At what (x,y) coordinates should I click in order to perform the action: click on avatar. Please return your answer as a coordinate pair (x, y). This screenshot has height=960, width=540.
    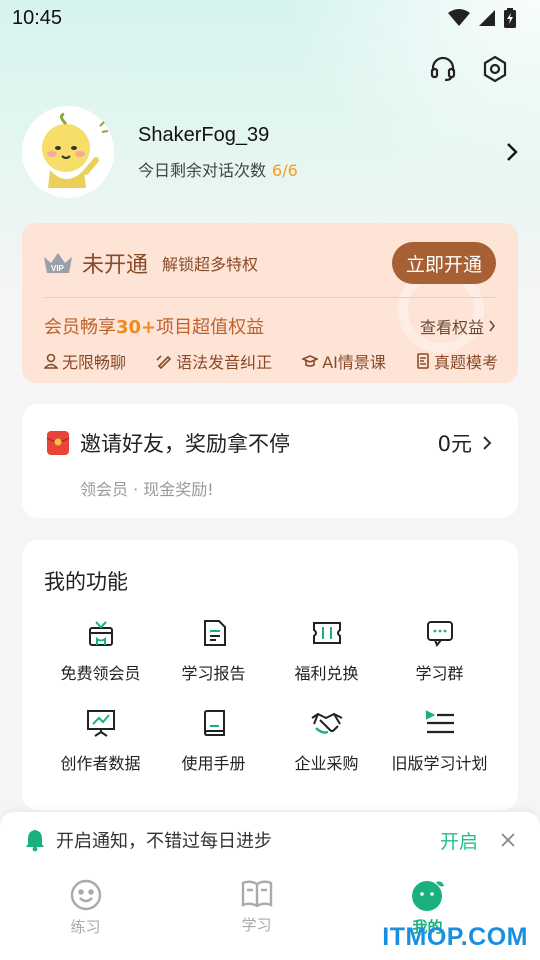
    Looking at the image, I should click on (68, 152).